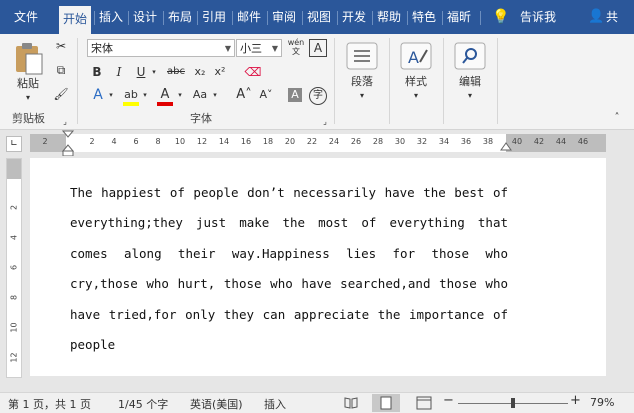 The image size is (634, 413). Describe the element at coordinates (61, 94) in the screenshot. I see `format-painter-icon: 🖌` at that location.